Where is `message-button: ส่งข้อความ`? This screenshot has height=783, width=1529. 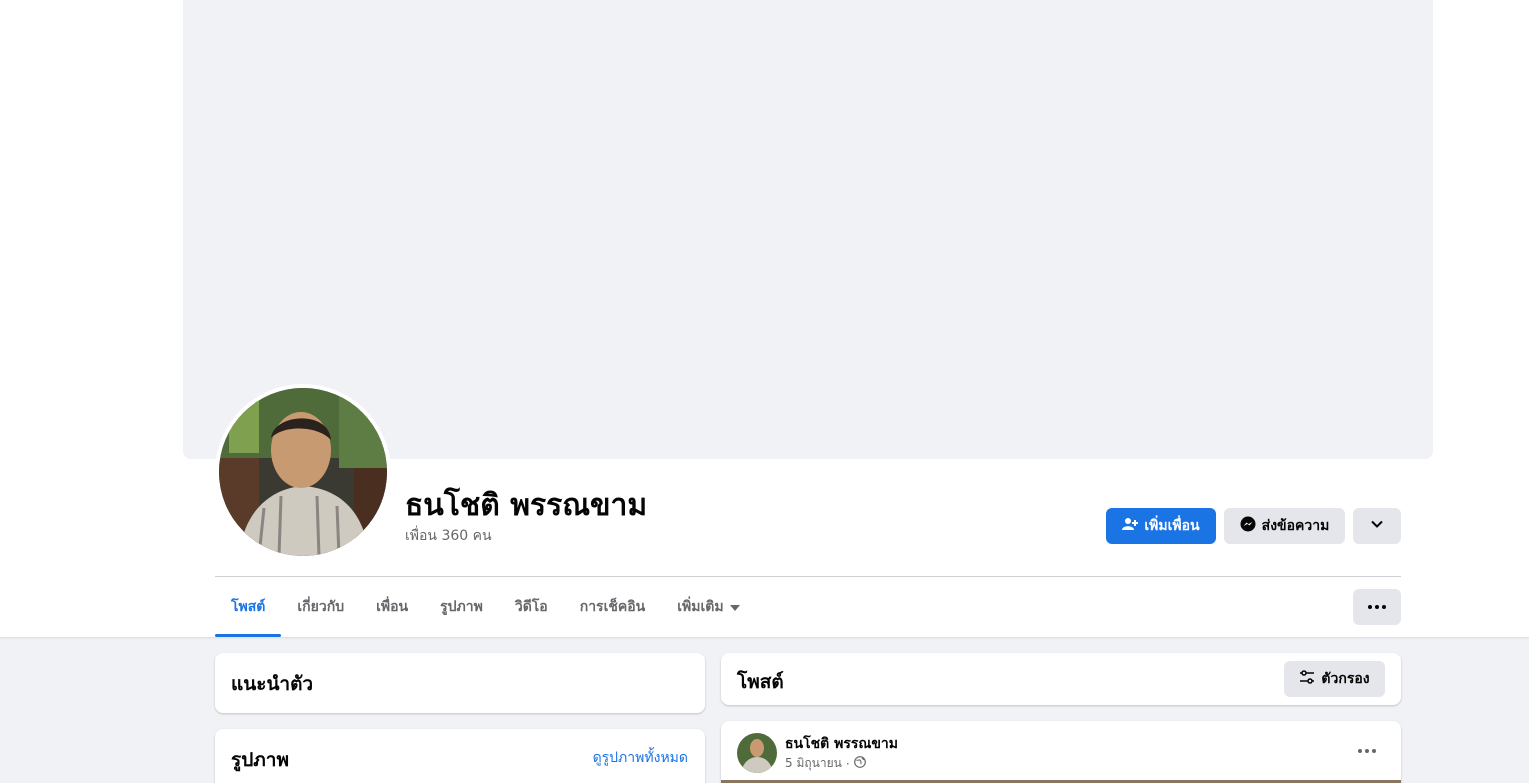
message-button: ส่งข้อความ is located at coordinates (1284, 526).